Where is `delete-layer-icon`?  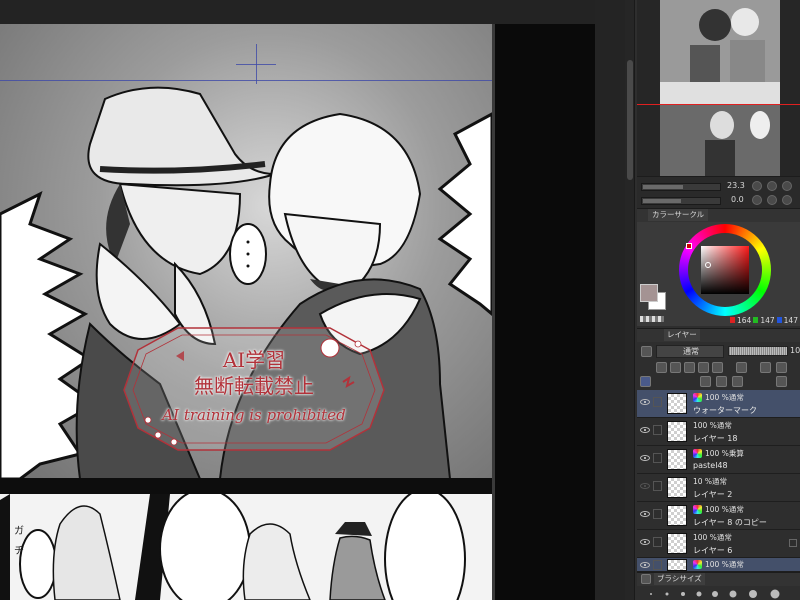 delete-layer-icon is located at coordinates (781, 381).